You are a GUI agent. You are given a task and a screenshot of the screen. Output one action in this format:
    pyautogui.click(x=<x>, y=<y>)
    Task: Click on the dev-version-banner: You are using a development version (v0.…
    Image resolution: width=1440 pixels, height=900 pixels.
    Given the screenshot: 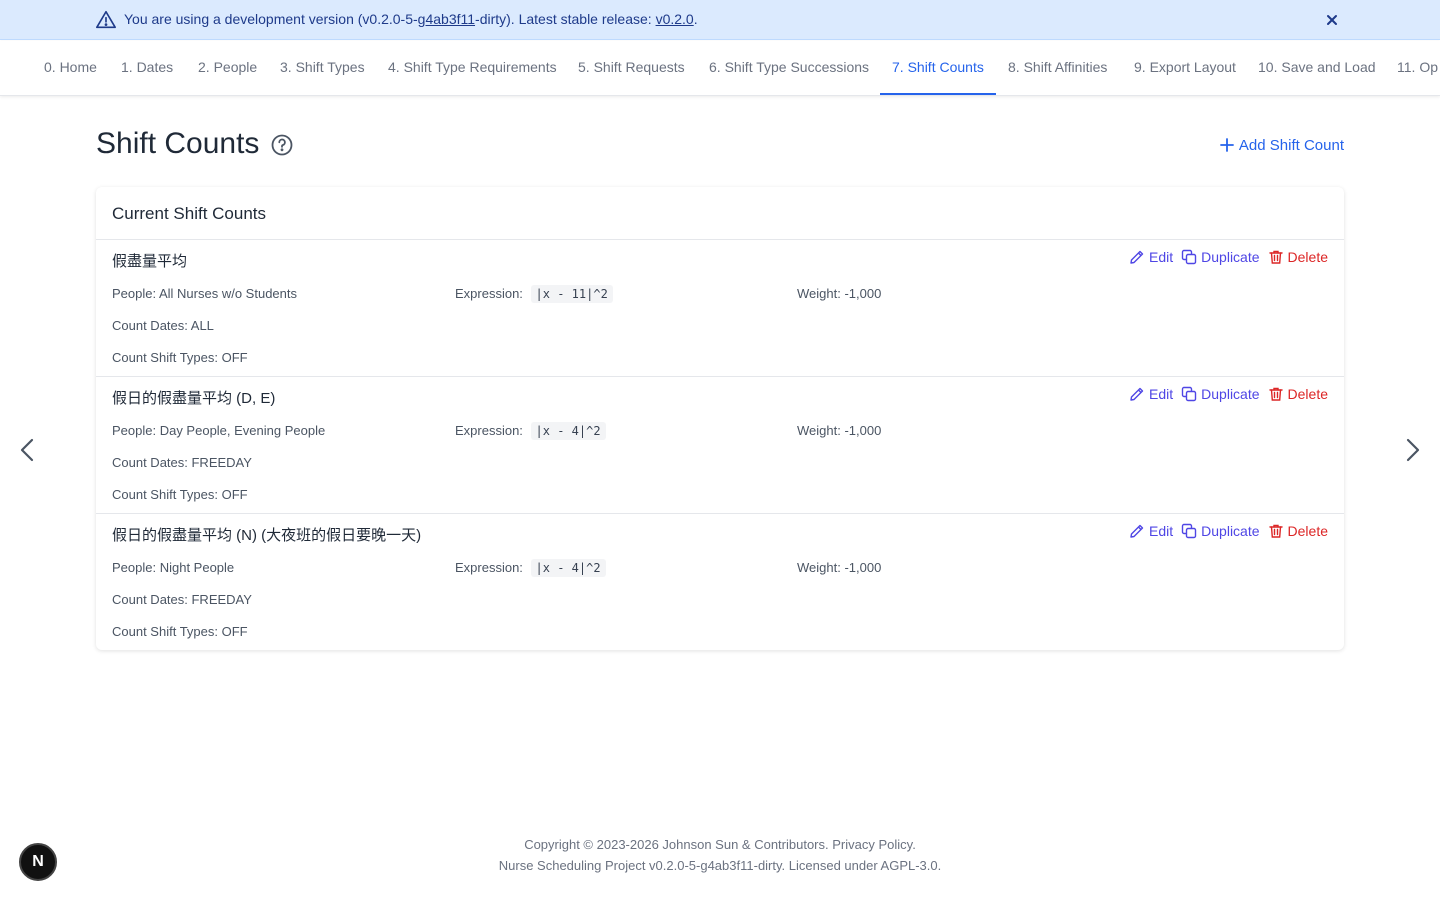 What is the action you would take?
    pyautogui.click(x=720, y=20)
    